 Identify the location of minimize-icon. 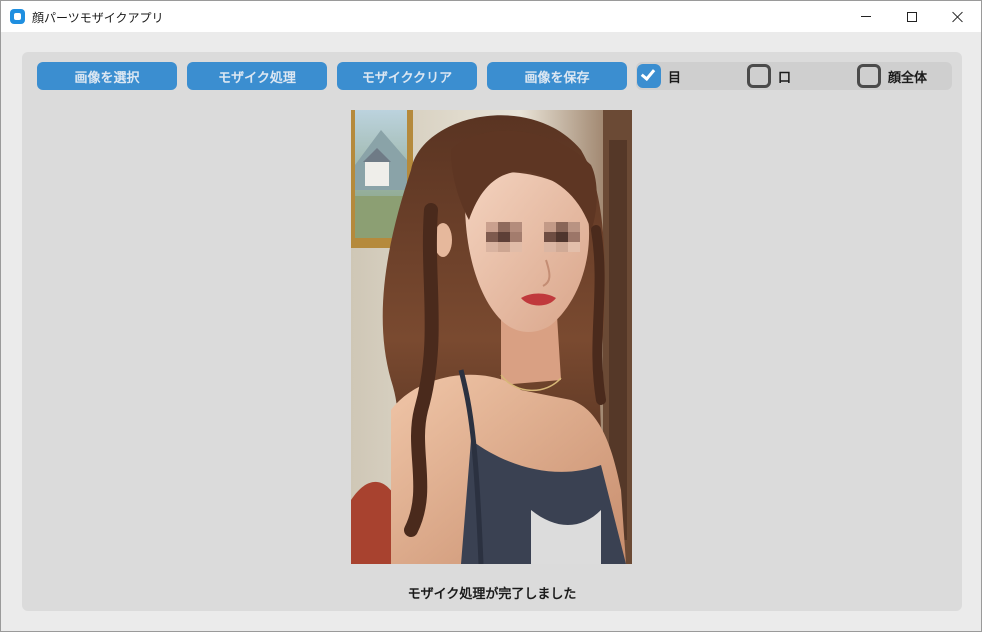
(866, 16).